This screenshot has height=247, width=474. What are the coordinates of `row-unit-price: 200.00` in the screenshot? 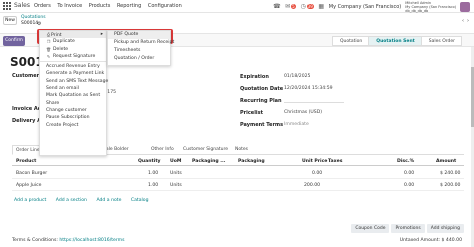 It's located at (312, 185).